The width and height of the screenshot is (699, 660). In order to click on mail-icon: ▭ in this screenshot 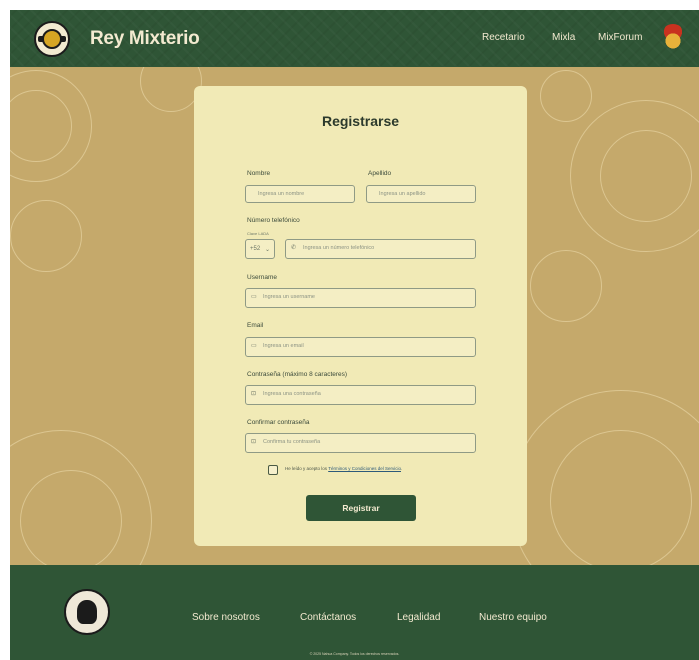, I will do `click(254, 346)`.